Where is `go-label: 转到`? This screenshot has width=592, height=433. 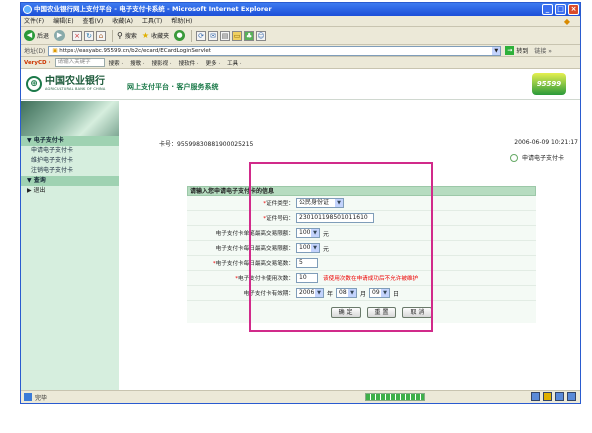
go-label: 转到 is located at coordinates (522, 51).